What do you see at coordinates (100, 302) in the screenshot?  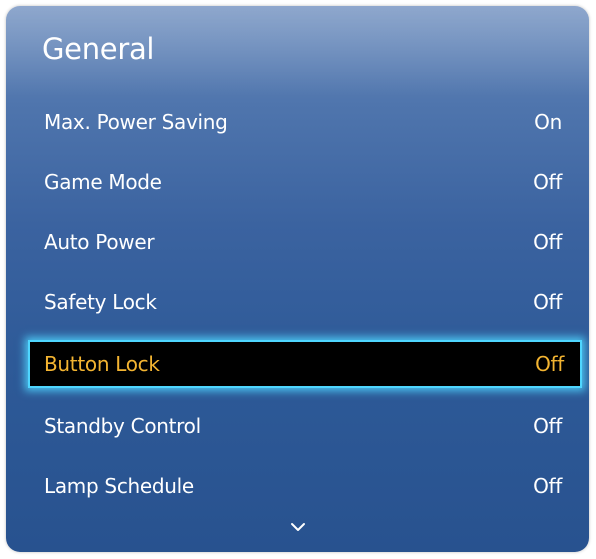 I see `menu-item-label: Safety Lock` at bounding box center [100, 302].